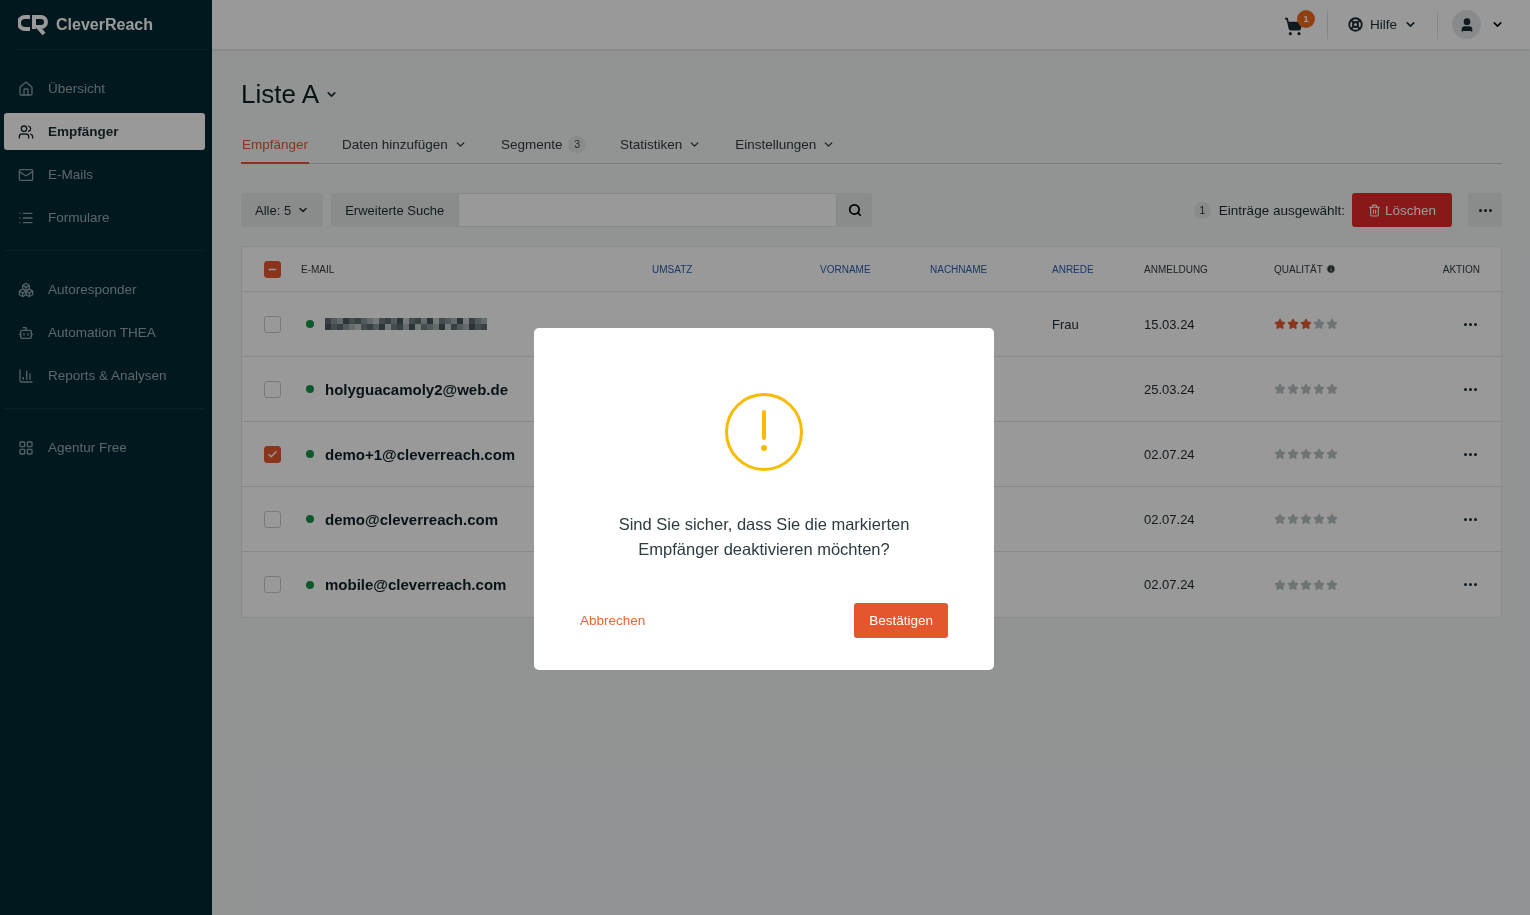 The width and height of the screenshot is (1530, 915). What do you see at coordinates (1176, 269) in the screenshot?
I see `column-header: ANMELDUNG` at bounding box center [1176, 269].